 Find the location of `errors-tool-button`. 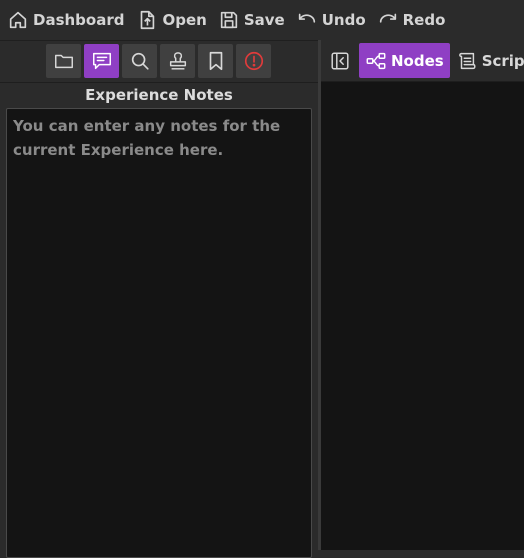

errors-tool-button is located at coordinates (253, 61).